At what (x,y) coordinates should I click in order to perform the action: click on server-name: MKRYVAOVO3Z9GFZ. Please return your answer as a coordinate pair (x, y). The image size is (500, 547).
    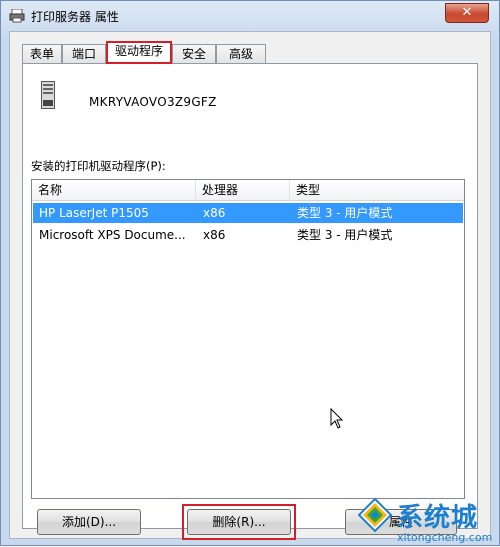
    Looking at the image, I should click on (153, 102).